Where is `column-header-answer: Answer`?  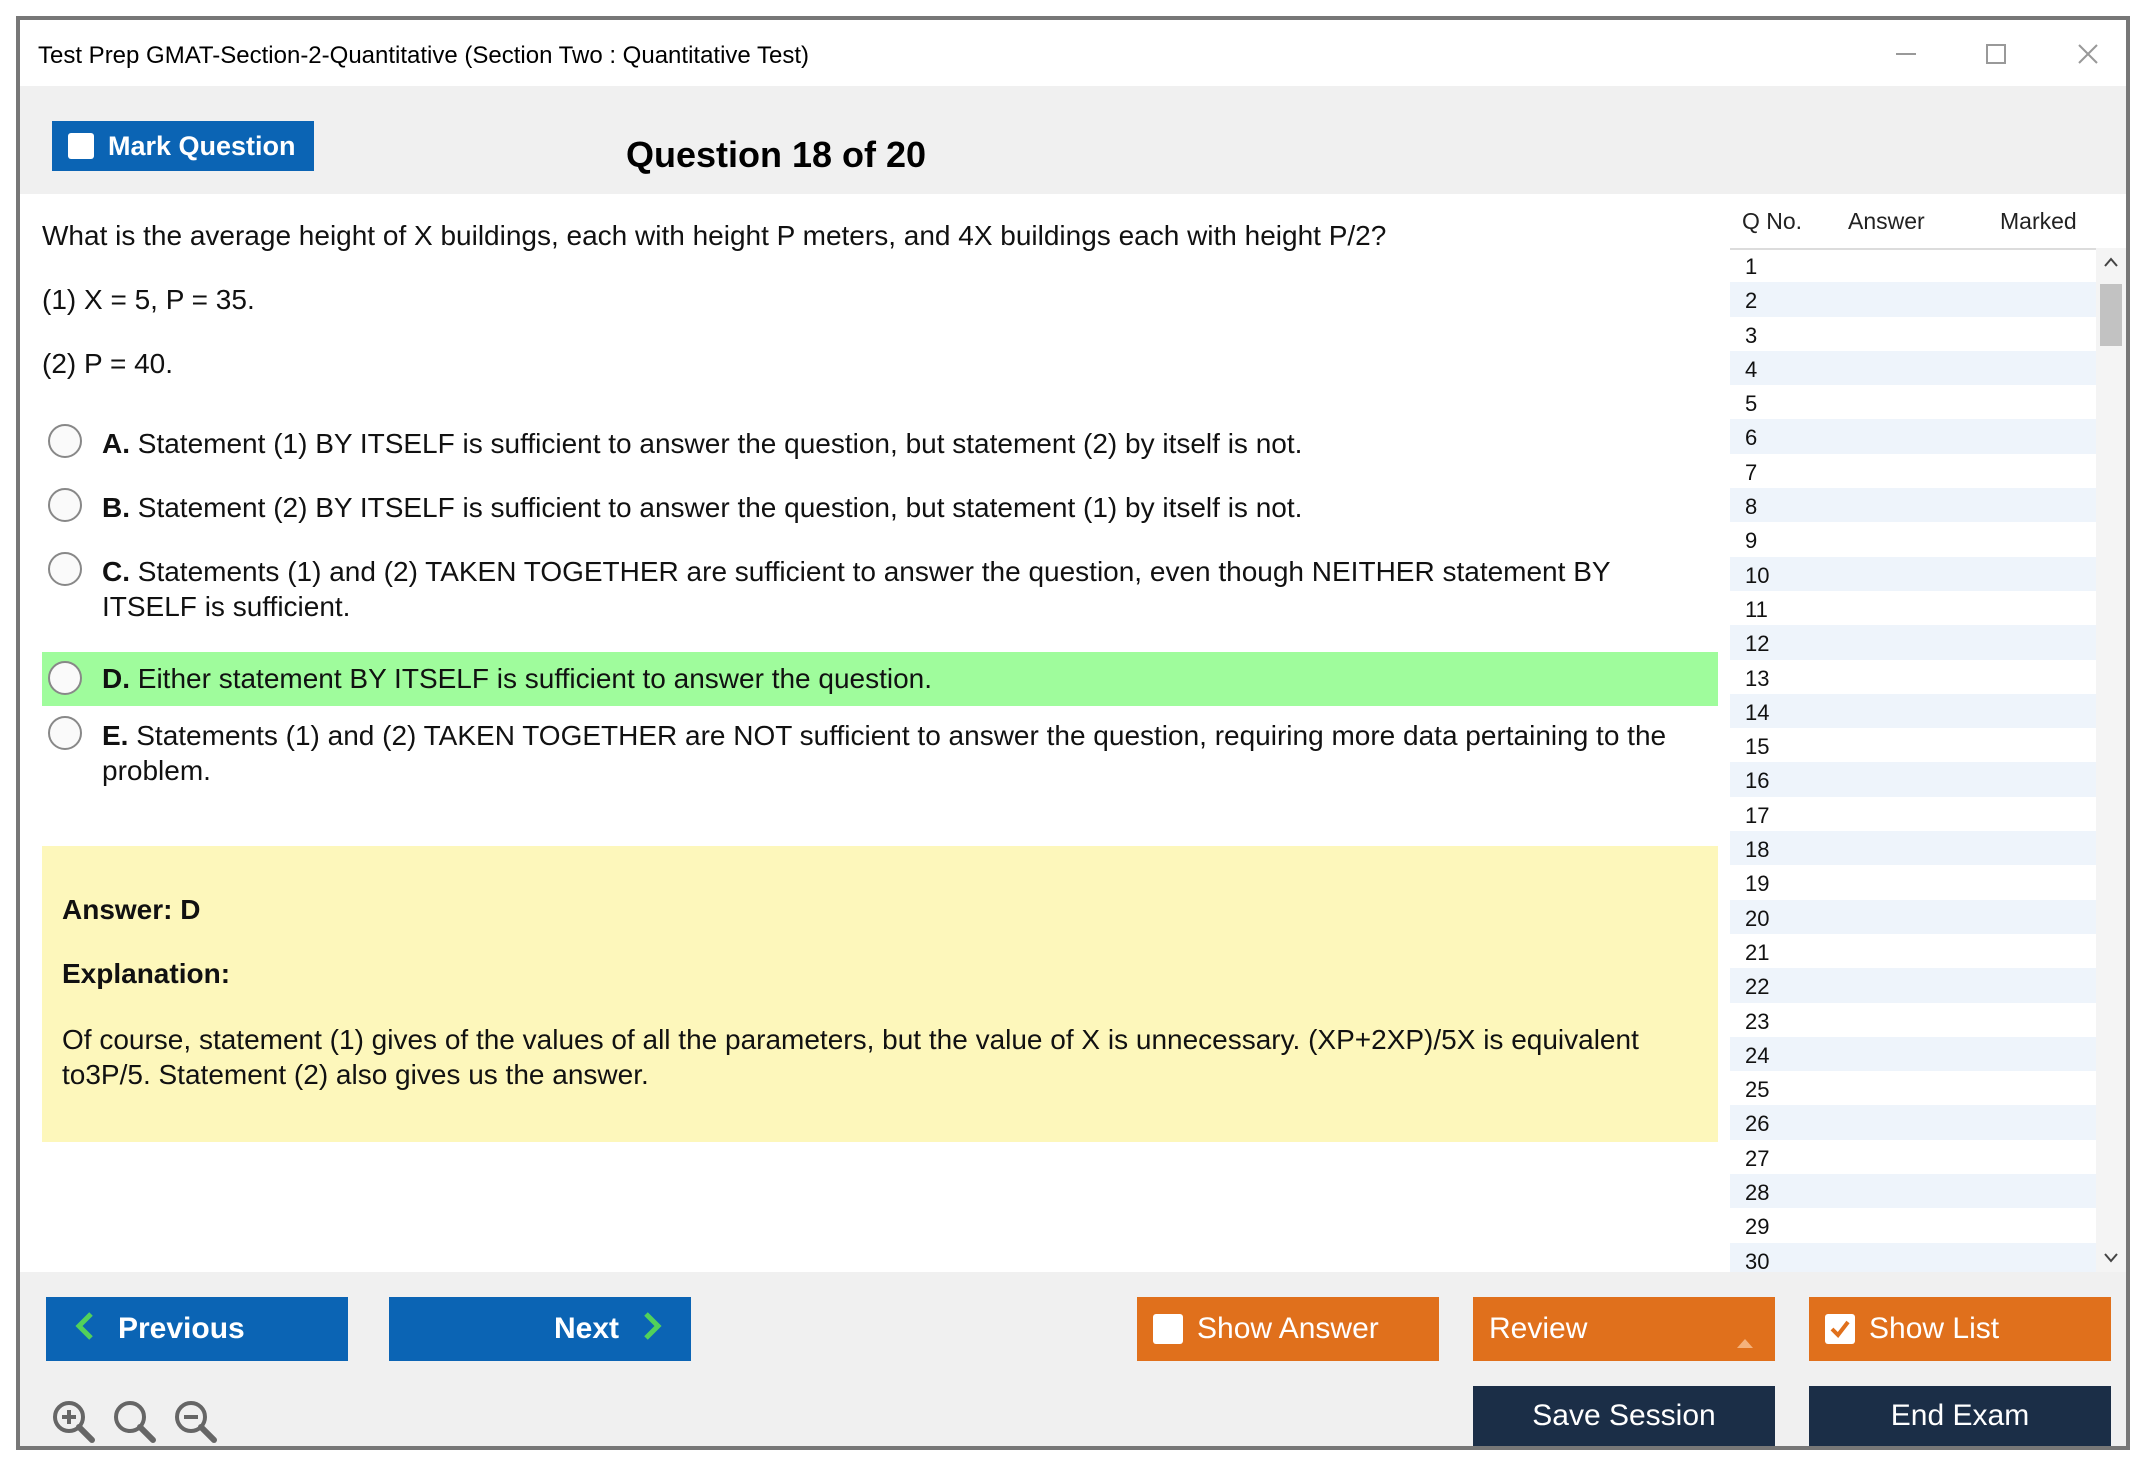 column-header-answer: Answer is located at coordinates (1886, 221).